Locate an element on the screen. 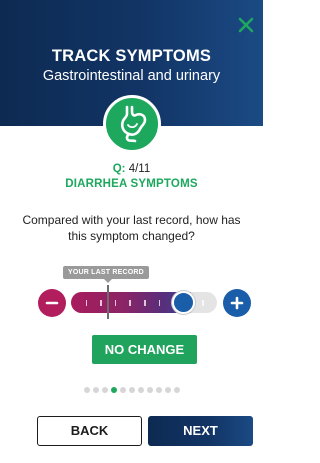  question-count: 4/11 is located at coordinates (139, 169).